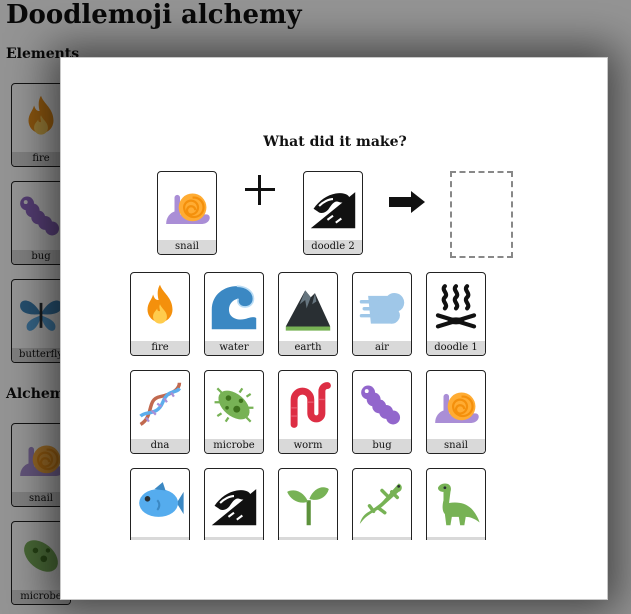 Image resolution: width=631 pixels, height=614 pixels. I want to click on lizard-icon, so click(382, 503).